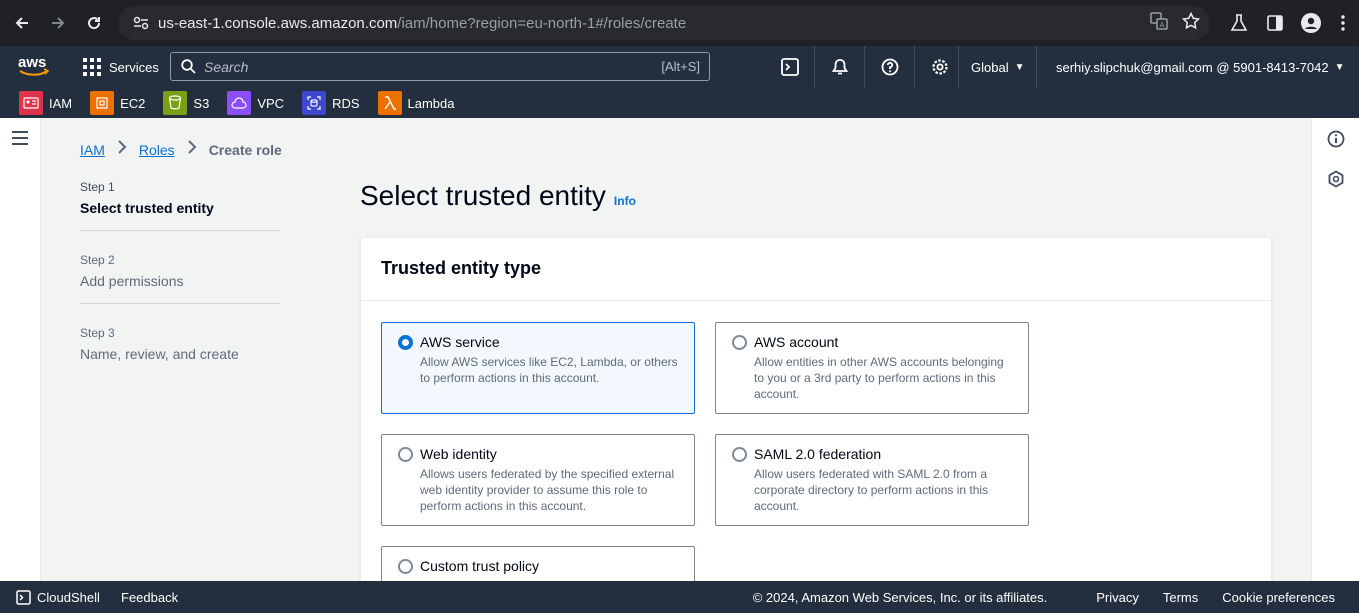 The height and width of the screenshot is (613, 1359). What do you see at coordinates (1278, 597) in the screenshot?
I see `cookie-preferences-link: Cookie preferences` at bounding box center [1278, 597].